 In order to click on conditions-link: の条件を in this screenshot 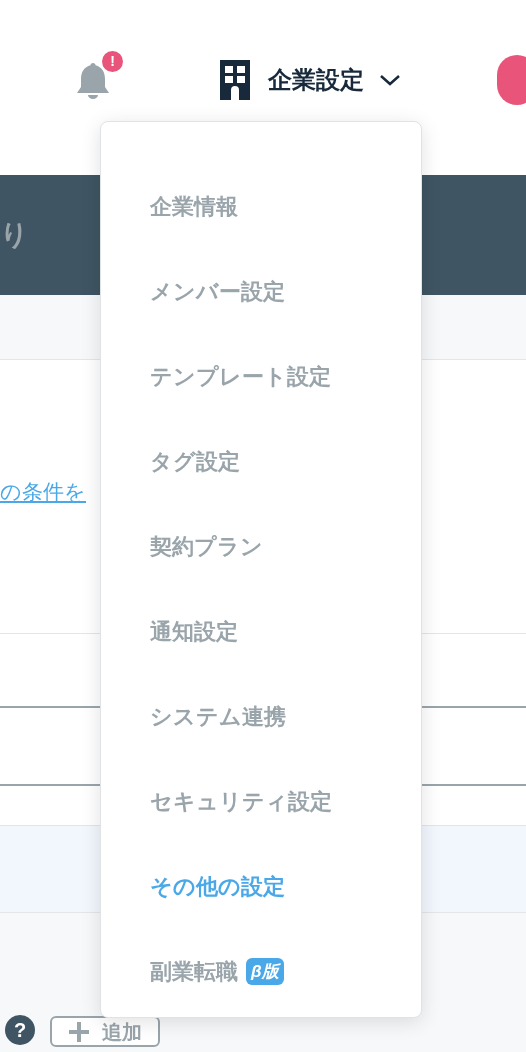, I will do `click(43, 491)`.